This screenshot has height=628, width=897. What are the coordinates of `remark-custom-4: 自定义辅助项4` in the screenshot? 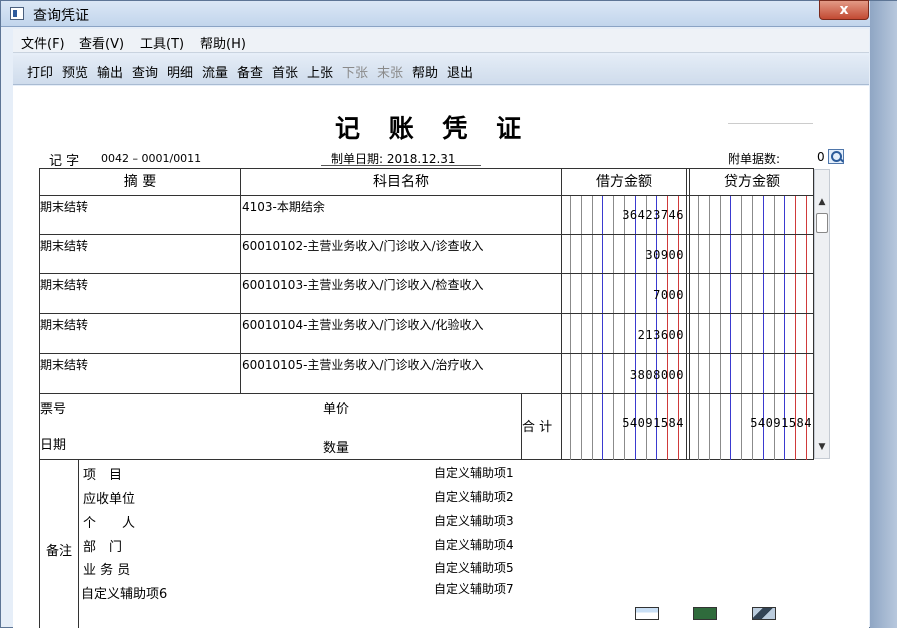 It's located at (474, 544).